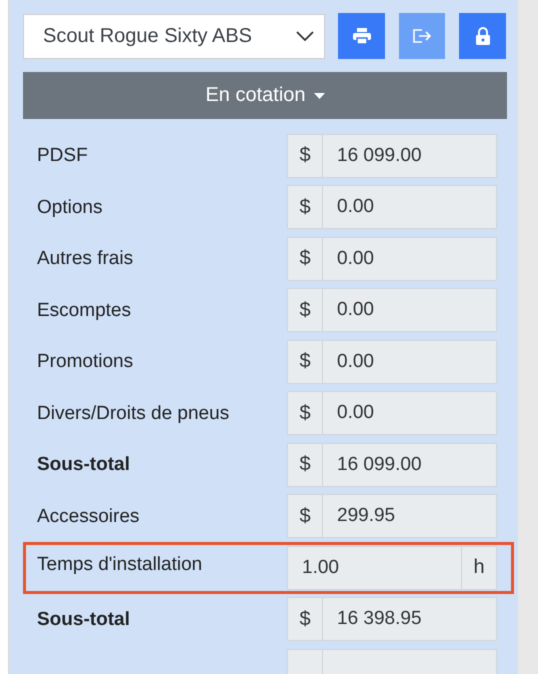  What do you see at coordinates (62, 156) in the screenshot?
I see `field-label: PDSF` at bounding box center [62, 156].